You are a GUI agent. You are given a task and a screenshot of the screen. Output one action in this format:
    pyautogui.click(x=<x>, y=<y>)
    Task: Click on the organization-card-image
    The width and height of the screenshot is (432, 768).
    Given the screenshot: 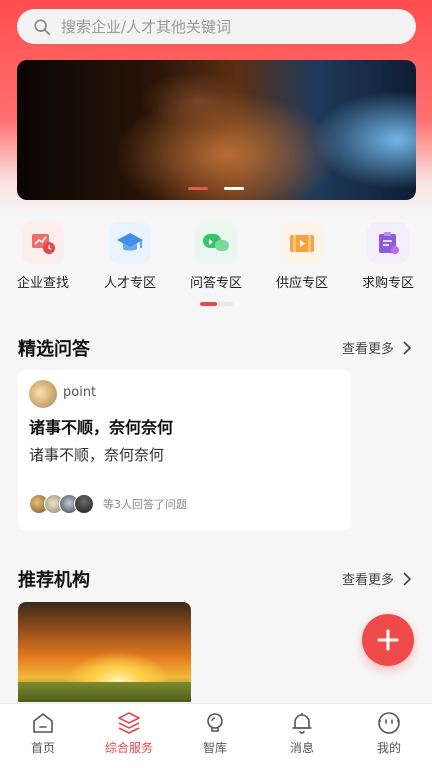 What is the action you would take?
    pyautogui.click(x=104, y=652)
    